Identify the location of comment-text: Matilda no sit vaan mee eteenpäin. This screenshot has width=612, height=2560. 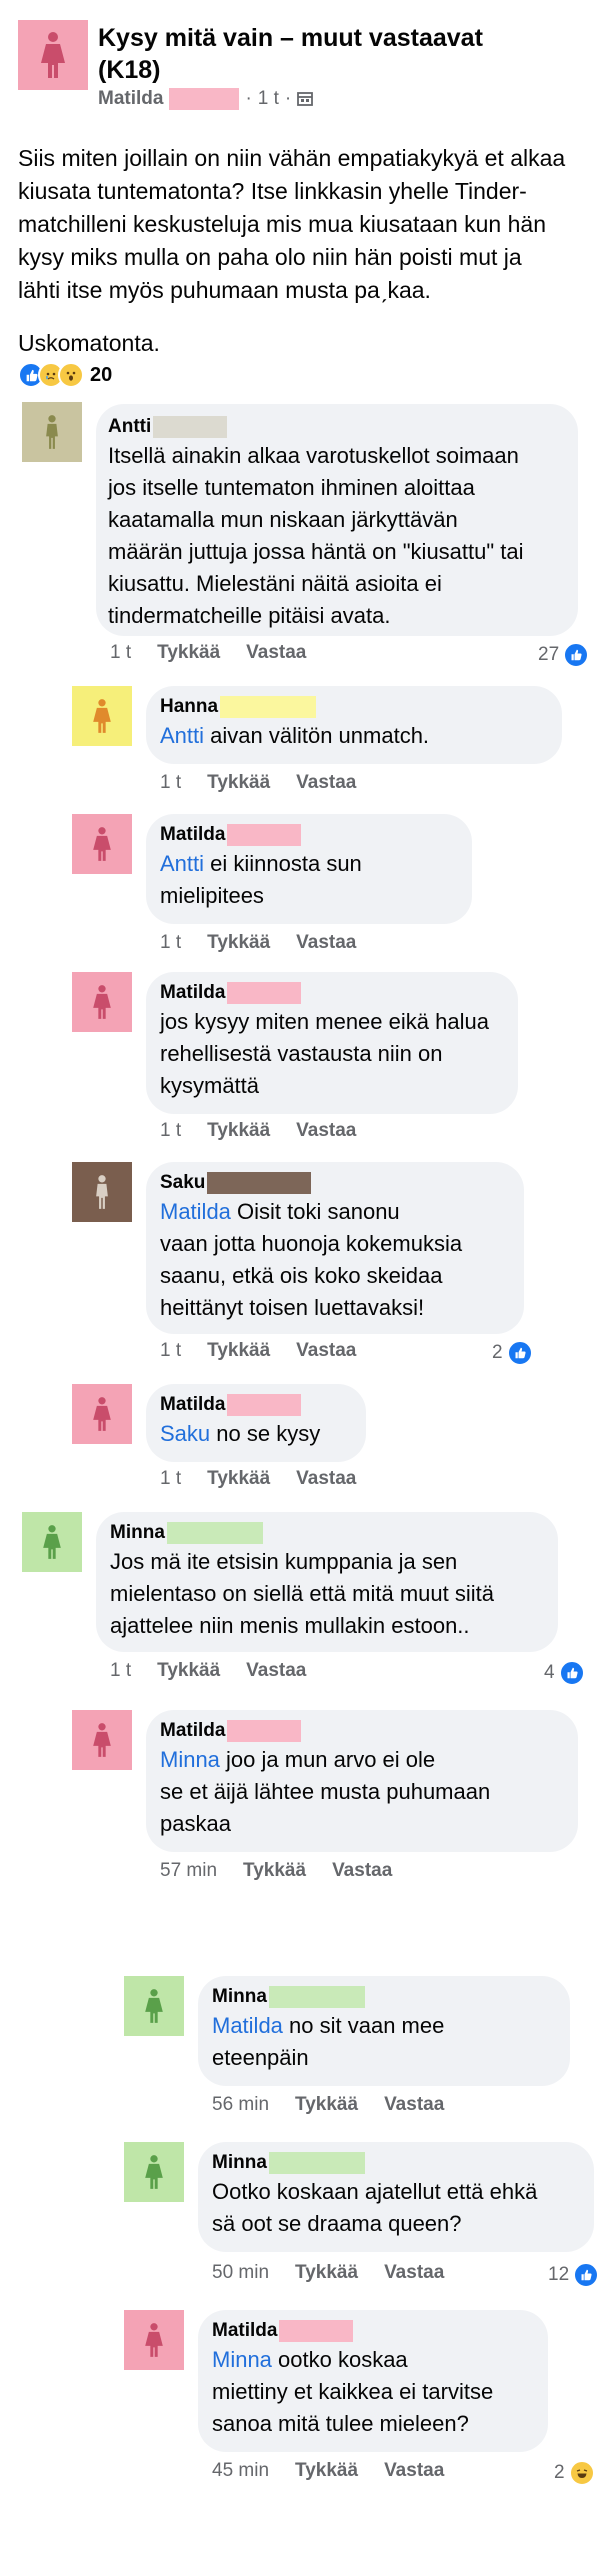
(328, 2041).